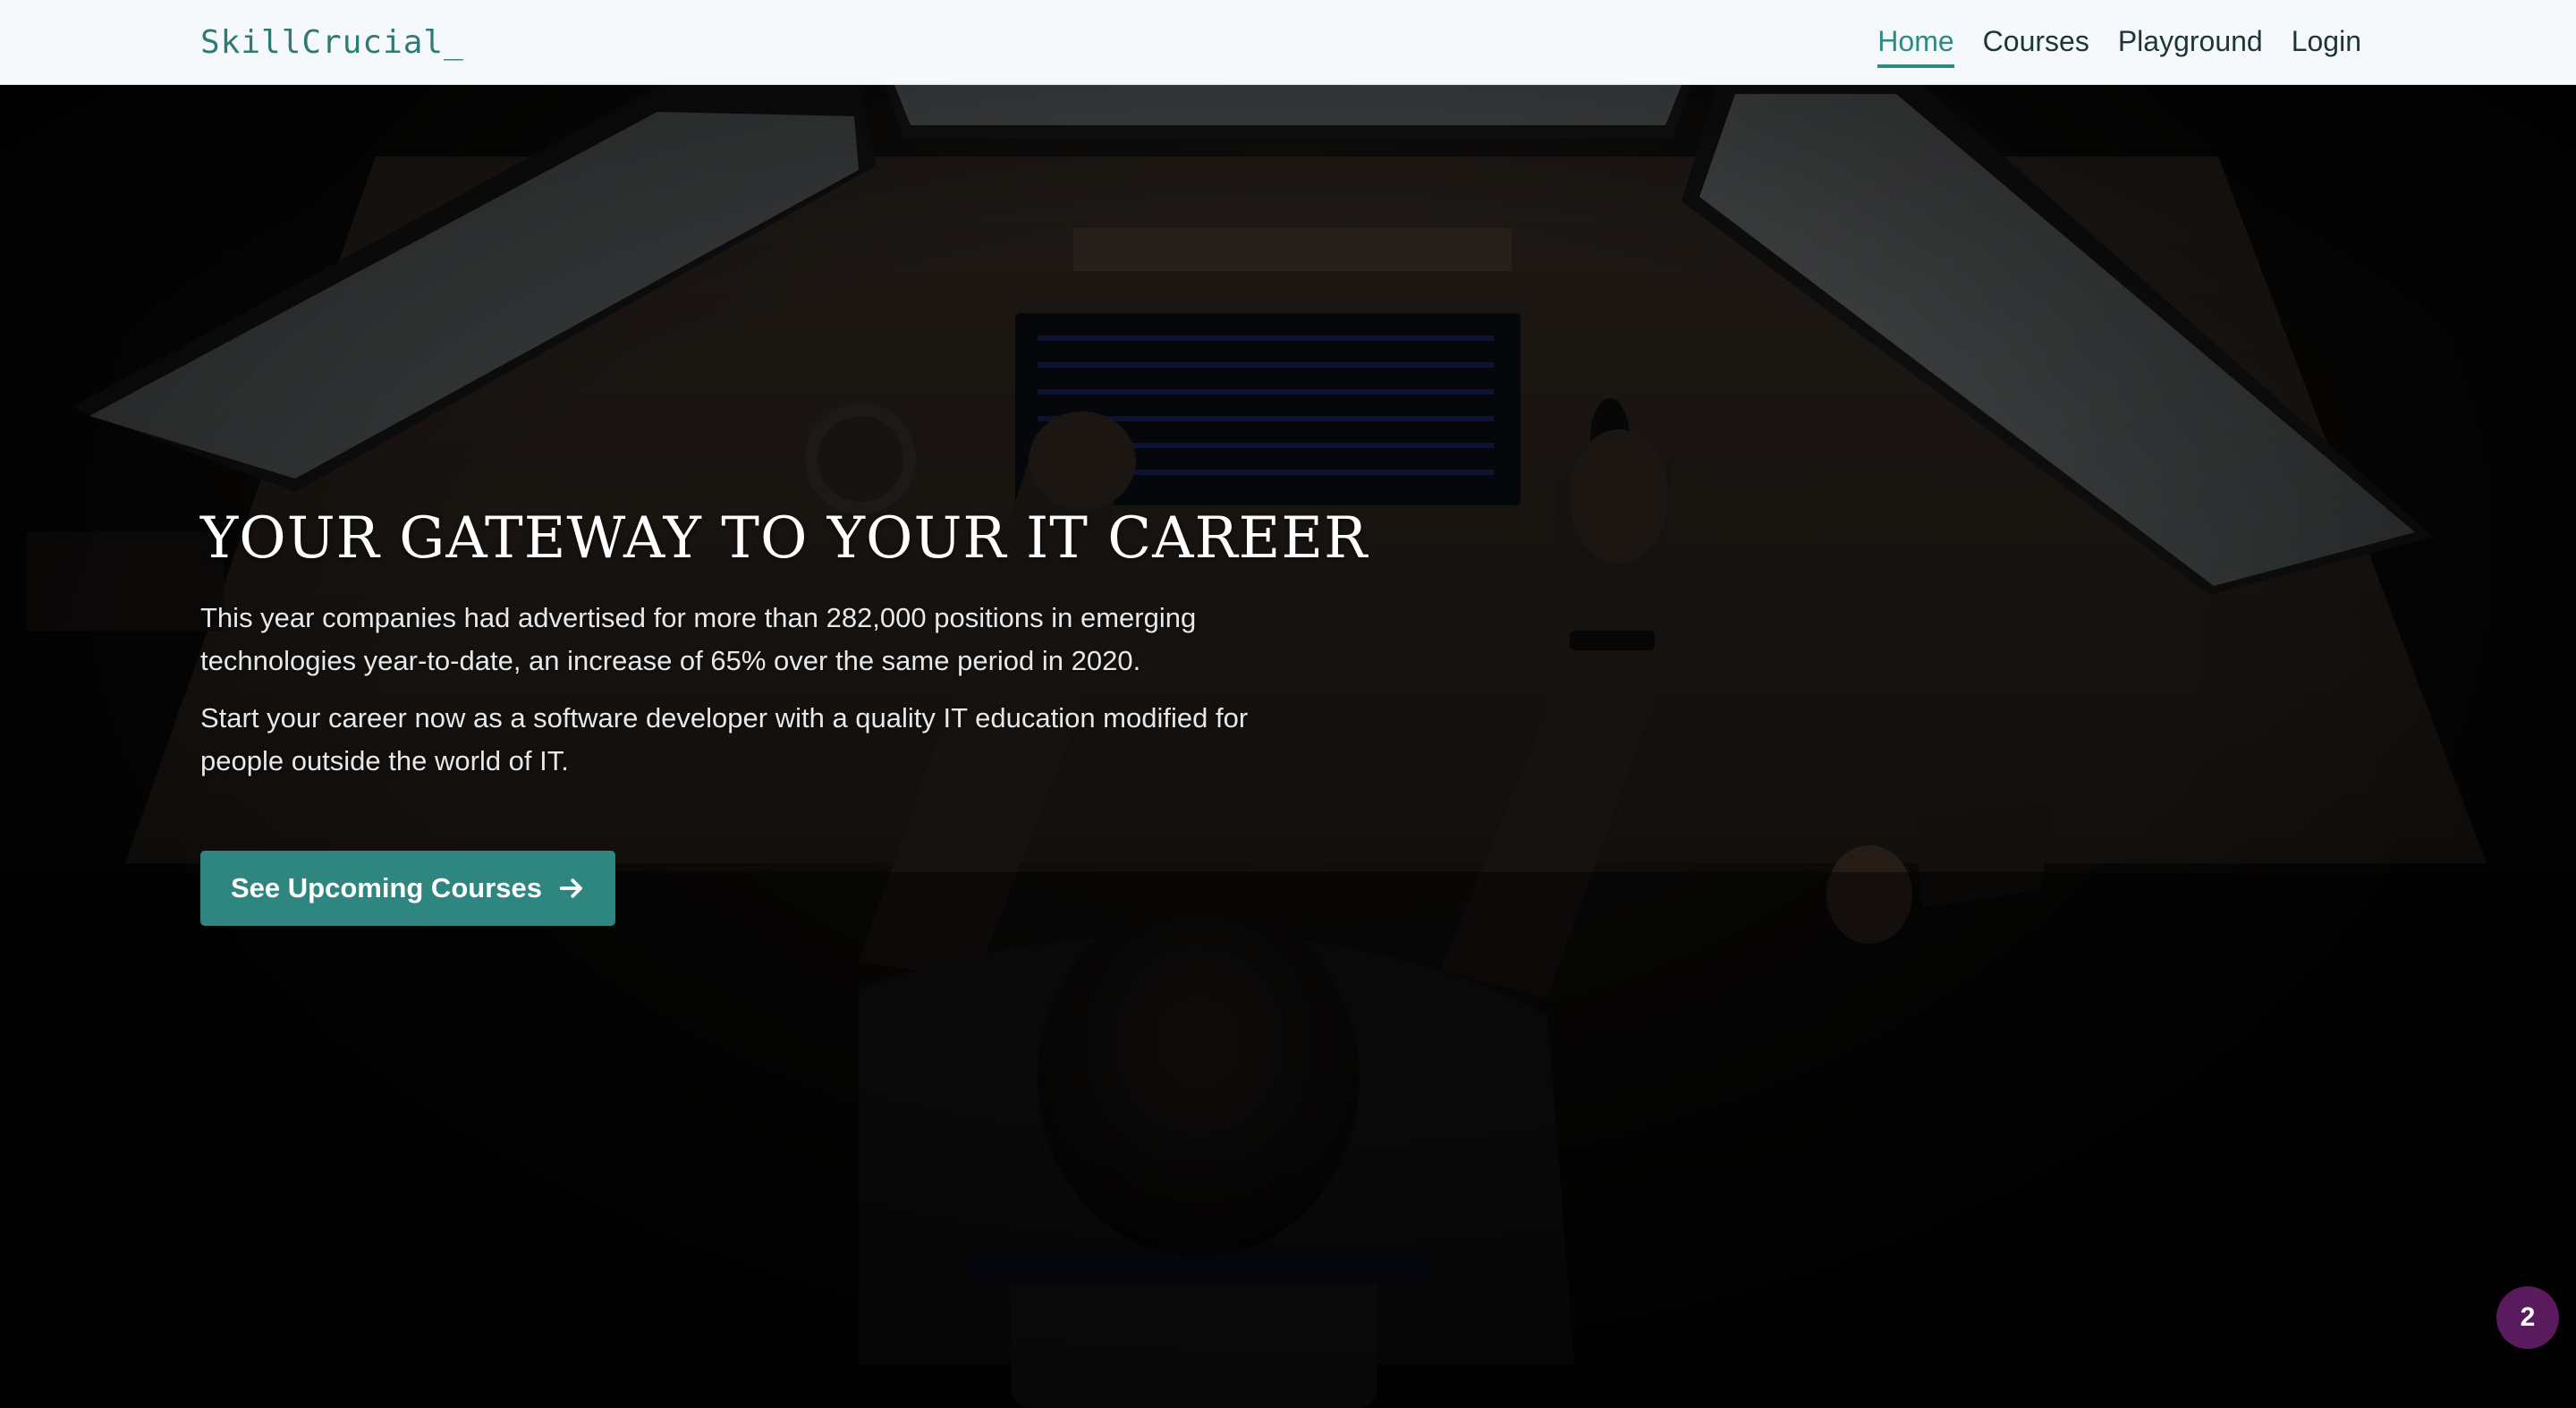 The width and height of the screenshot is (2576, 1408). I want to click on see-upcoming-courses-button: See Upcoming Courses, so click(407, 889).